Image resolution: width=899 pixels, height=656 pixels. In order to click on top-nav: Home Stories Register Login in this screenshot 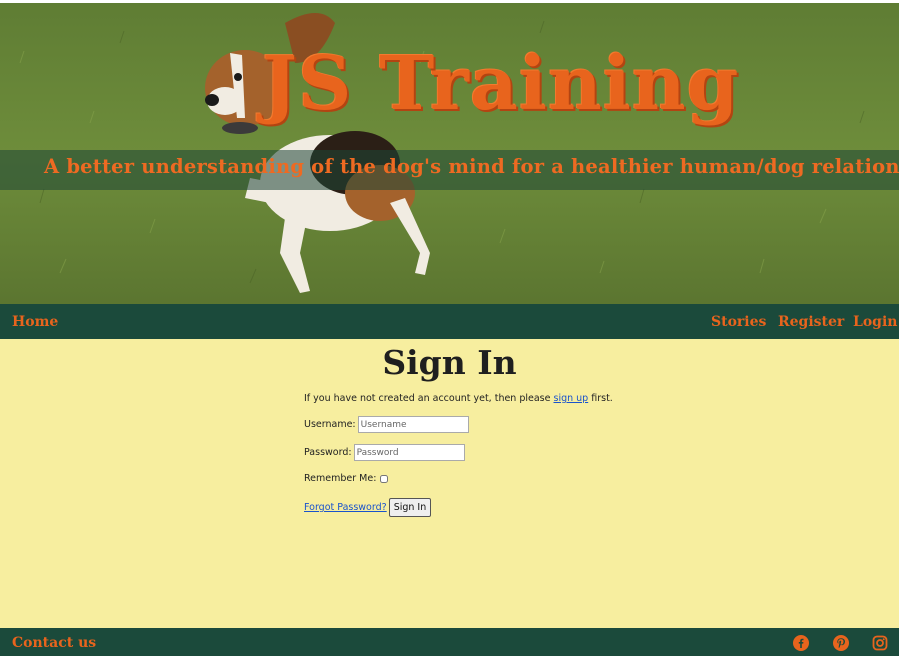, I will do `click(449, 321)`.